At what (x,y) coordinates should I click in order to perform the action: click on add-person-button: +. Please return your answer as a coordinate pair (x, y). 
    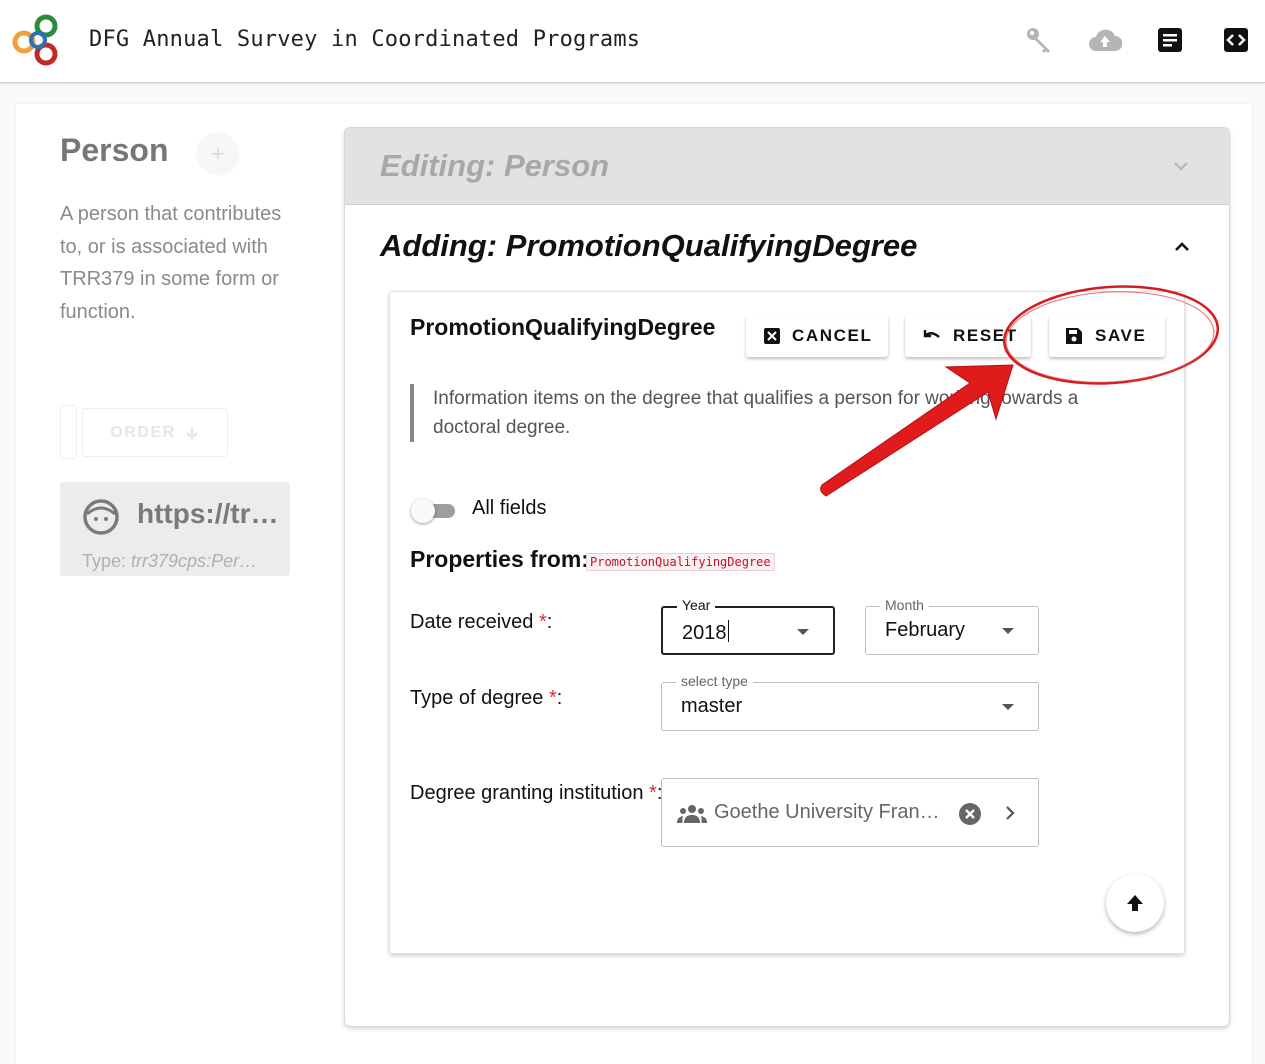
    Looking at the image, I should click on (218, 154).